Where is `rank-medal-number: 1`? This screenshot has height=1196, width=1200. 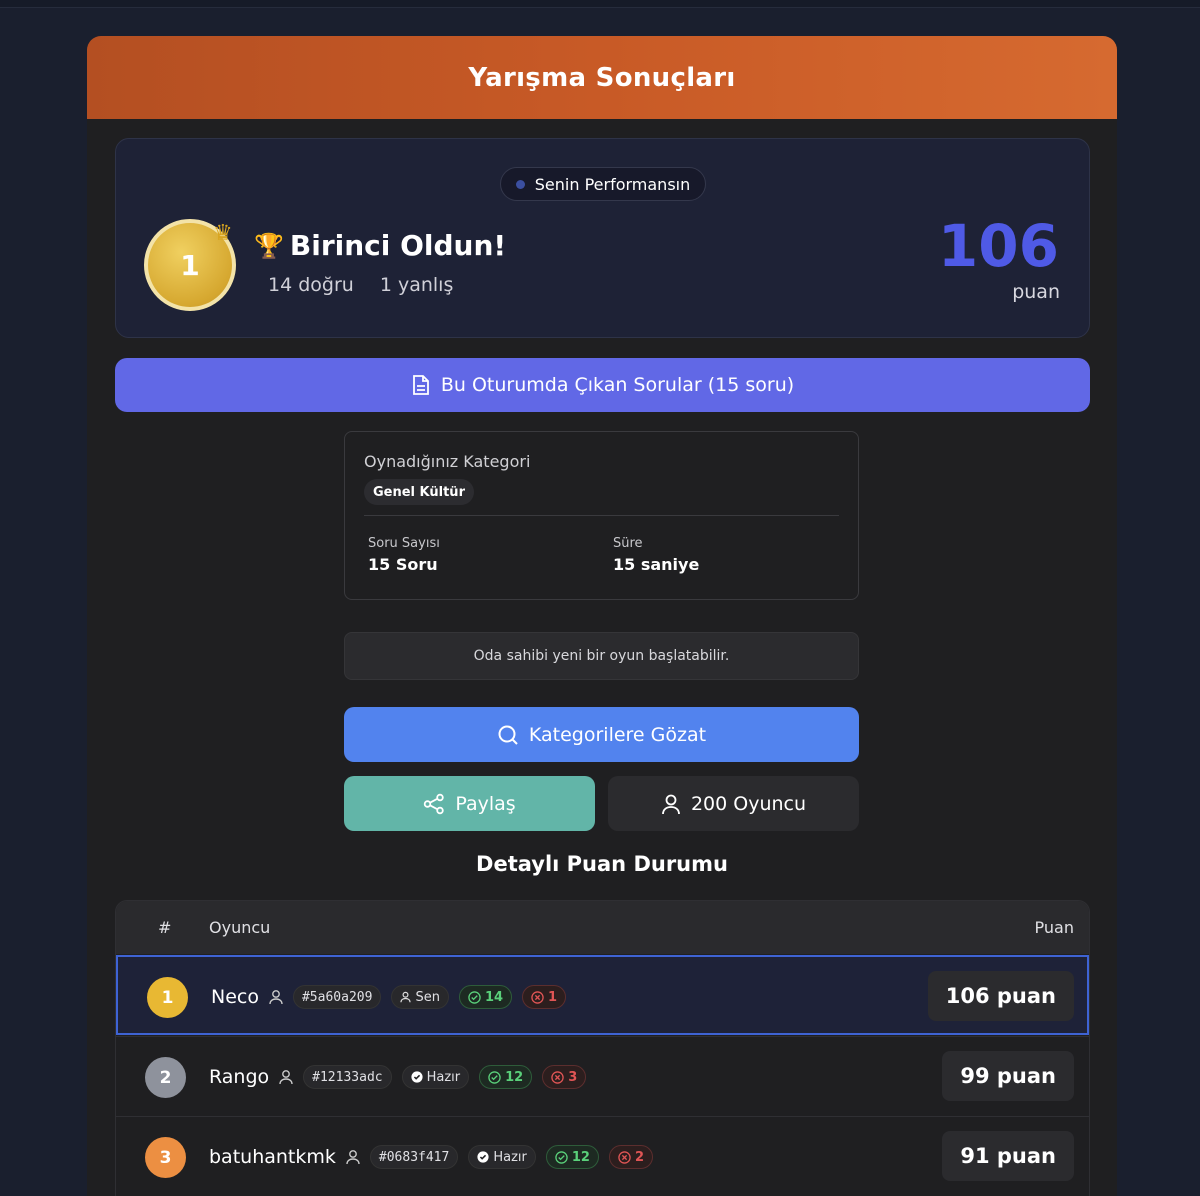 rank-medal-number: 1 is located at coordinates (190, 265).